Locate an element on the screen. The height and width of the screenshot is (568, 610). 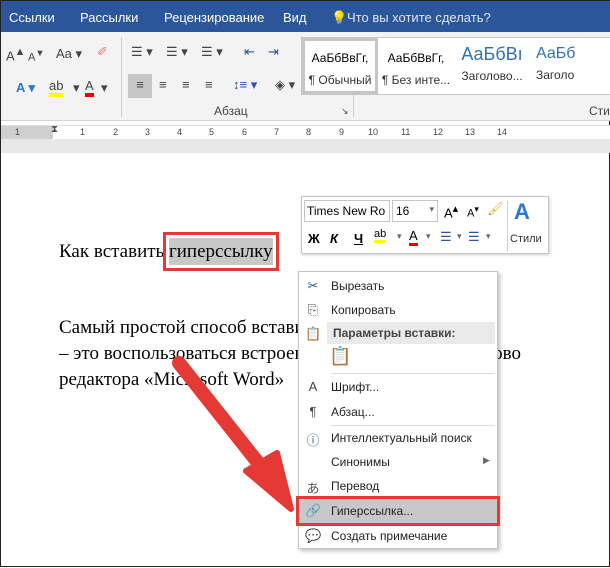
style-name: Заголо is located at coordinates (555, 75).